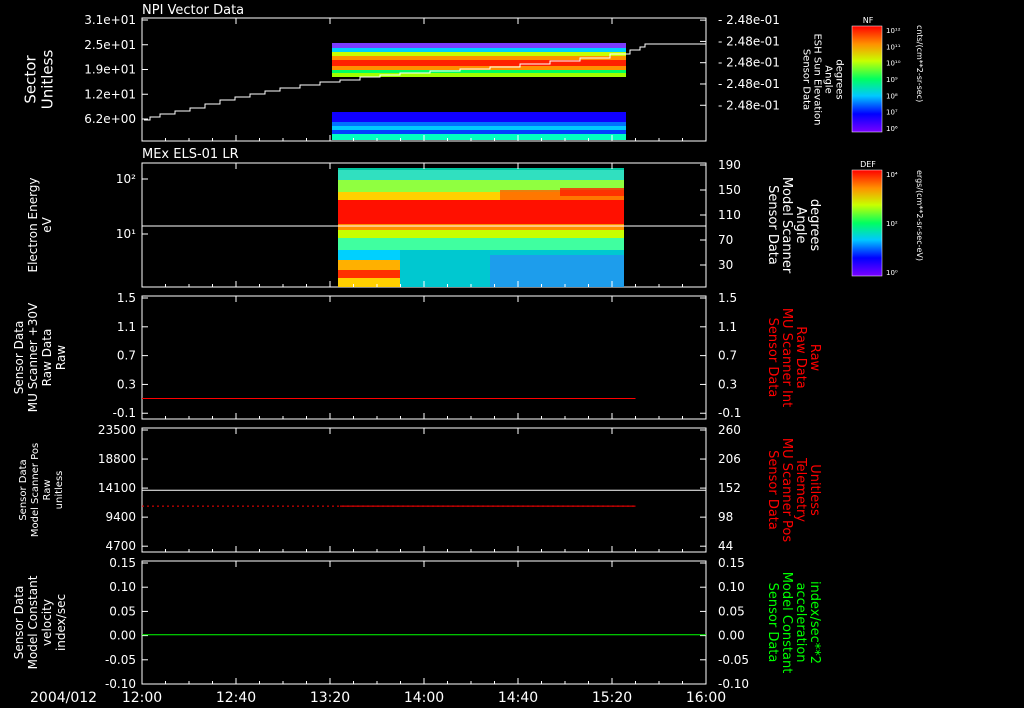 The height and width of the screenshot is (708, 1024). Describe the element at coordinates (63, 698) in the screenshot. I see `date-label: 2004/012` at that location.